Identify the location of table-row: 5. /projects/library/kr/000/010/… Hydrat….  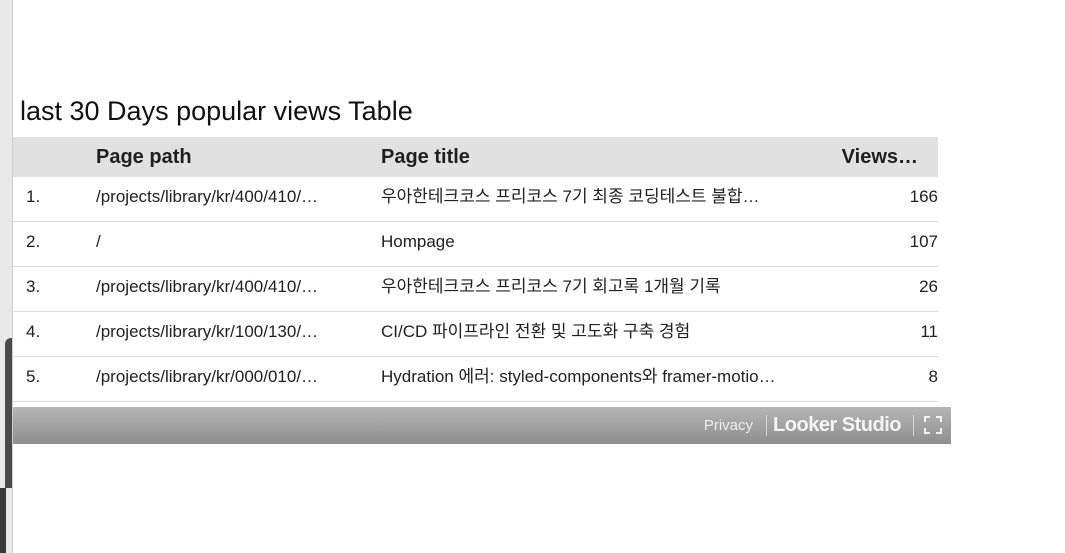
(475, 379).